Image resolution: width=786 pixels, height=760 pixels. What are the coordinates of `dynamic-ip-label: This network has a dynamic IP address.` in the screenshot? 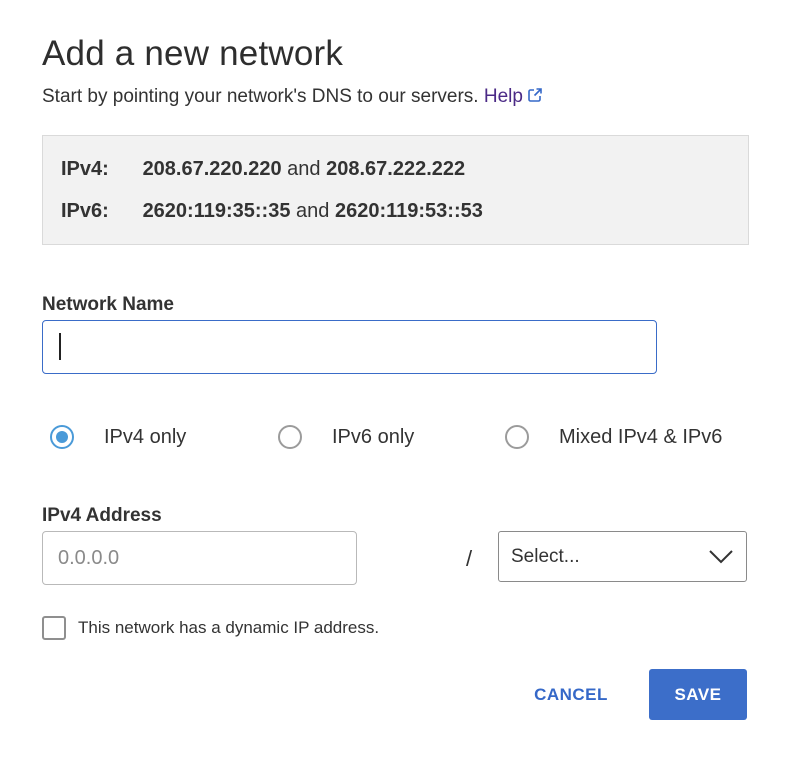 It's located at (229, 627).